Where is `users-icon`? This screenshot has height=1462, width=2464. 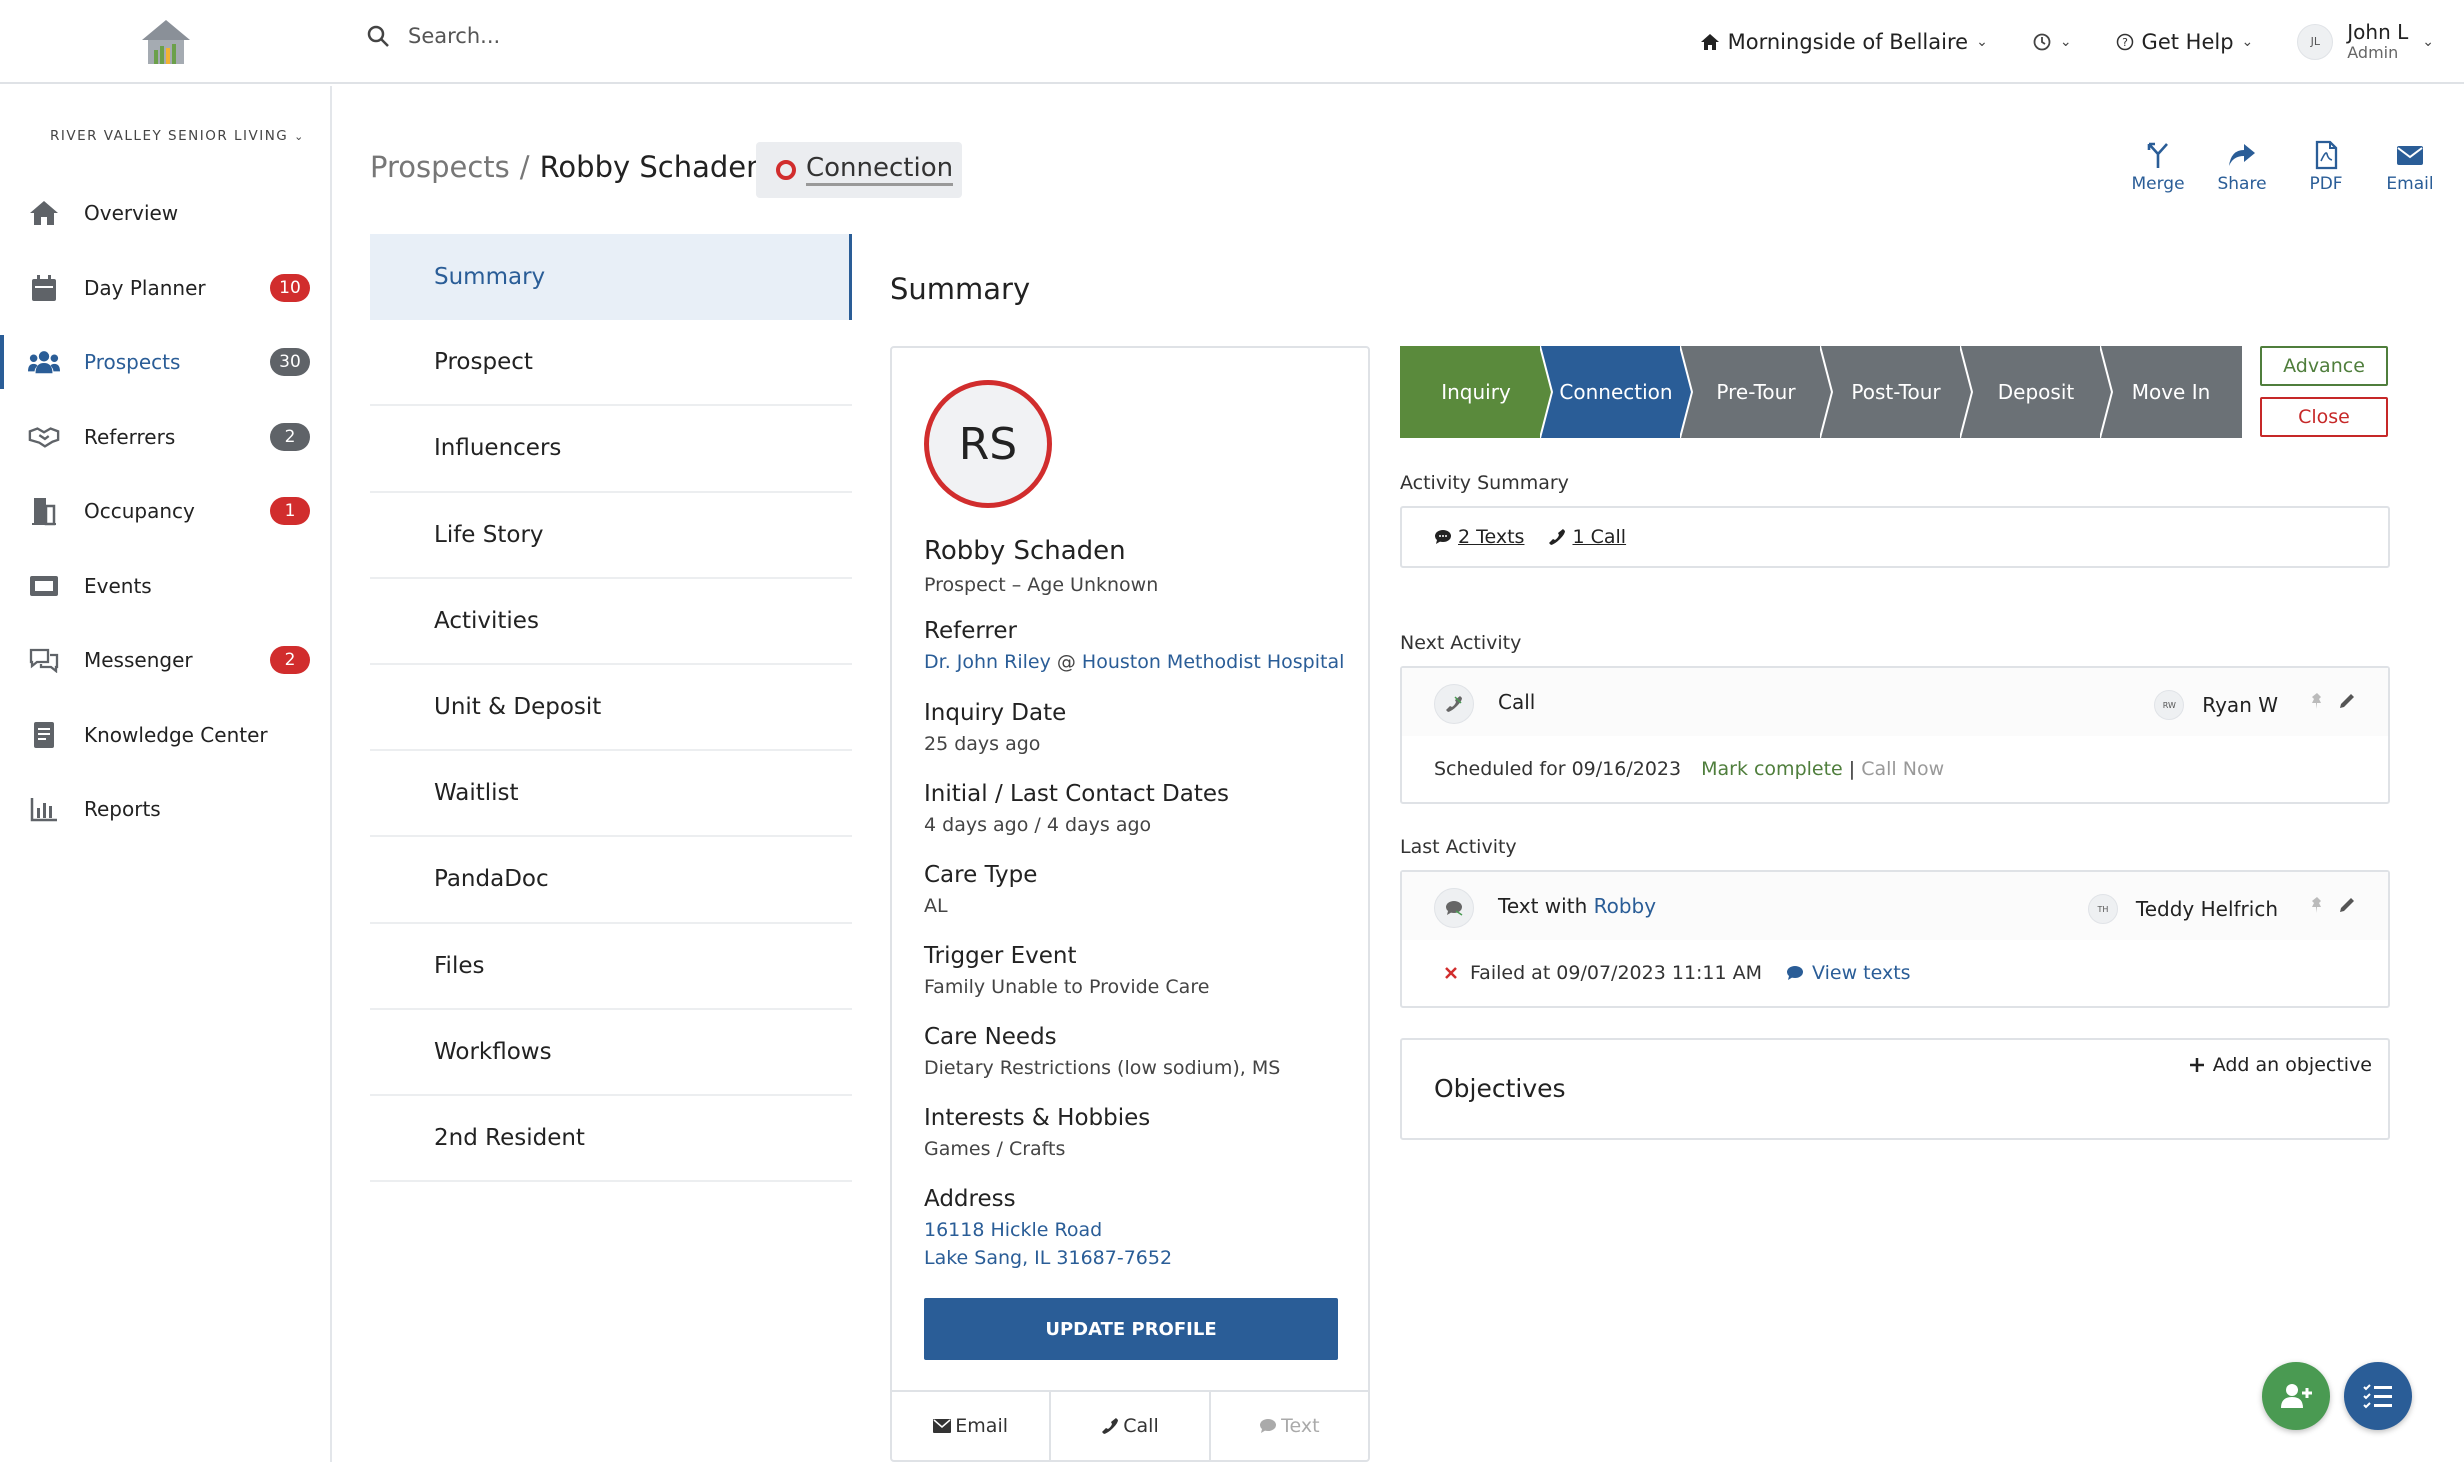 users-icon is located at coordinates (44, 362).